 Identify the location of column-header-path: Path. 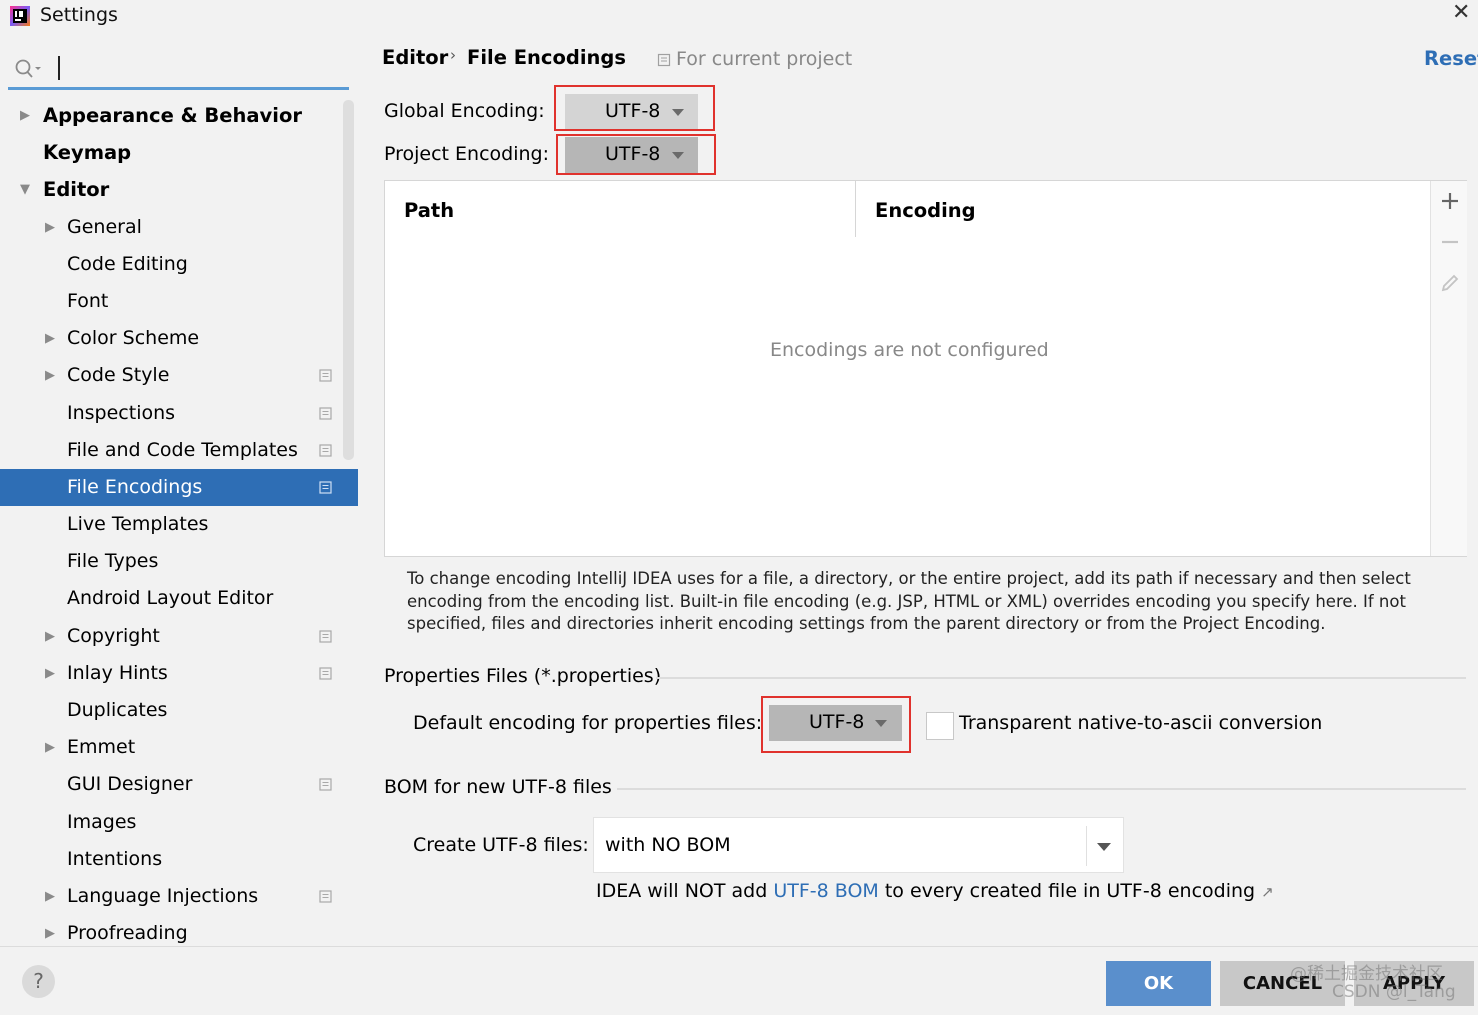
(429, 210).